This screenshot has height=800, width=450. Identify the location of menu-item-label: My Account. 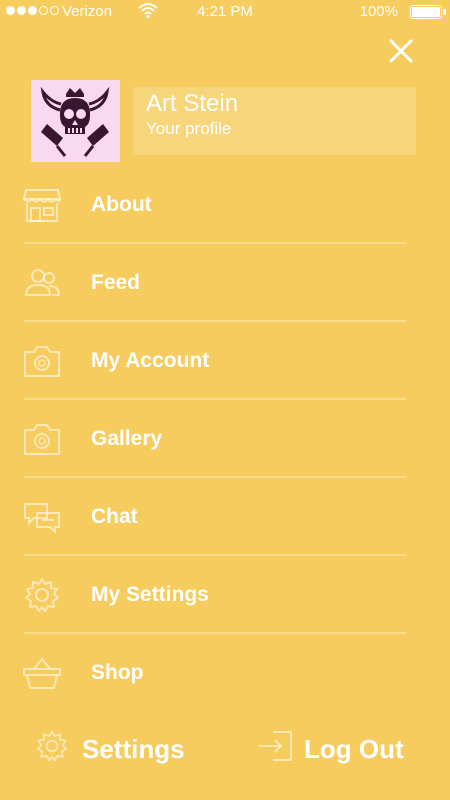
(150, 360).